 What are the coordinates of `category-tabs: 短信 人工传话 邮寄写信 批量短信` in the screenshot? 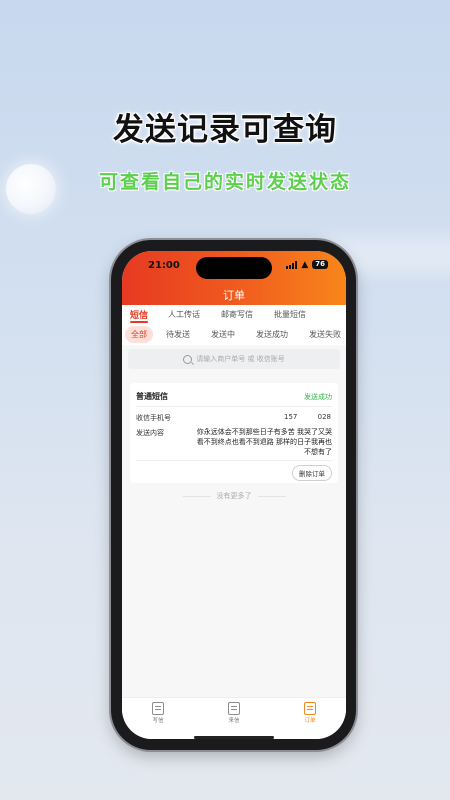 It's located at (234, 314).